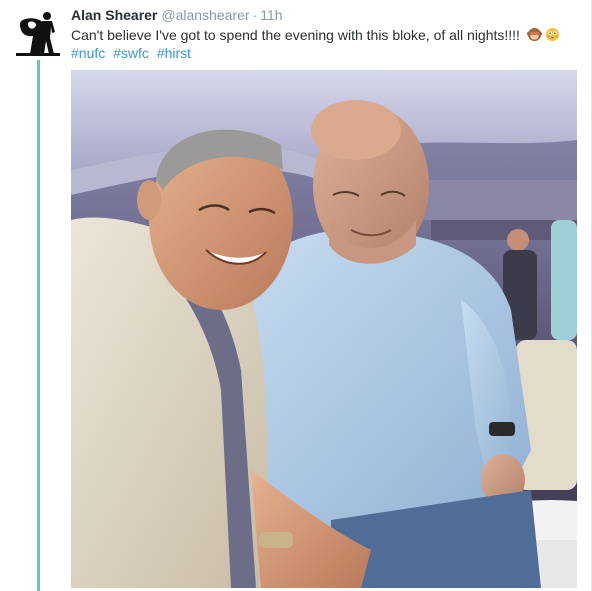 This screenshot has height=591, width=592. I want to click on see-no-evil-monkey-icon, so click(534, 34).